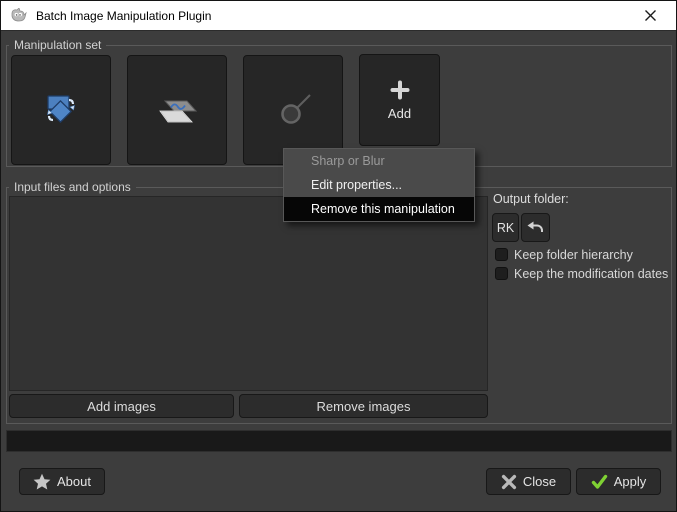 This screenshot has height=512, width=677. I want to click on context-menu-header: Sharp or Blur, so click(348, 161).